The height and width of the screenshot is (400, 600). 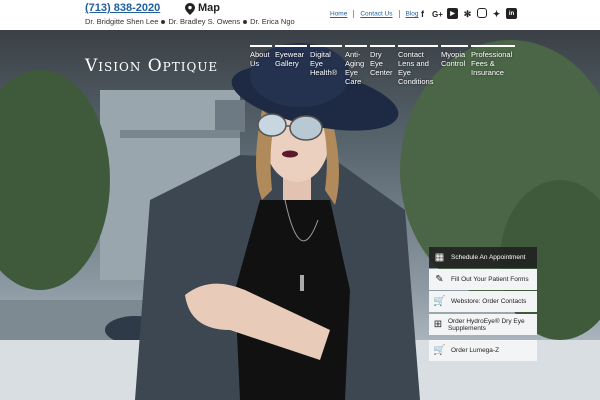 I want to click on nav-item-dry-eye-center: Dry Eye Center, so click(x=382, y=65).